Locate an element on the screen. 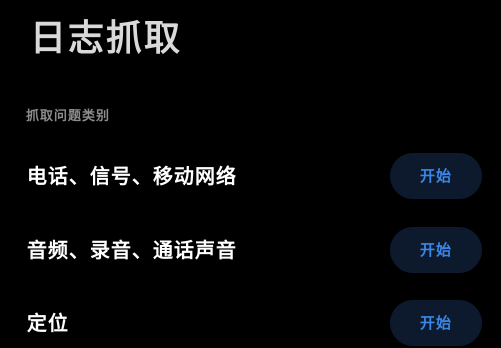 The image size is (501, 348). category-label-phone-signal-network: 电话、信号、移动网络 is located at coordinates (132, 176).